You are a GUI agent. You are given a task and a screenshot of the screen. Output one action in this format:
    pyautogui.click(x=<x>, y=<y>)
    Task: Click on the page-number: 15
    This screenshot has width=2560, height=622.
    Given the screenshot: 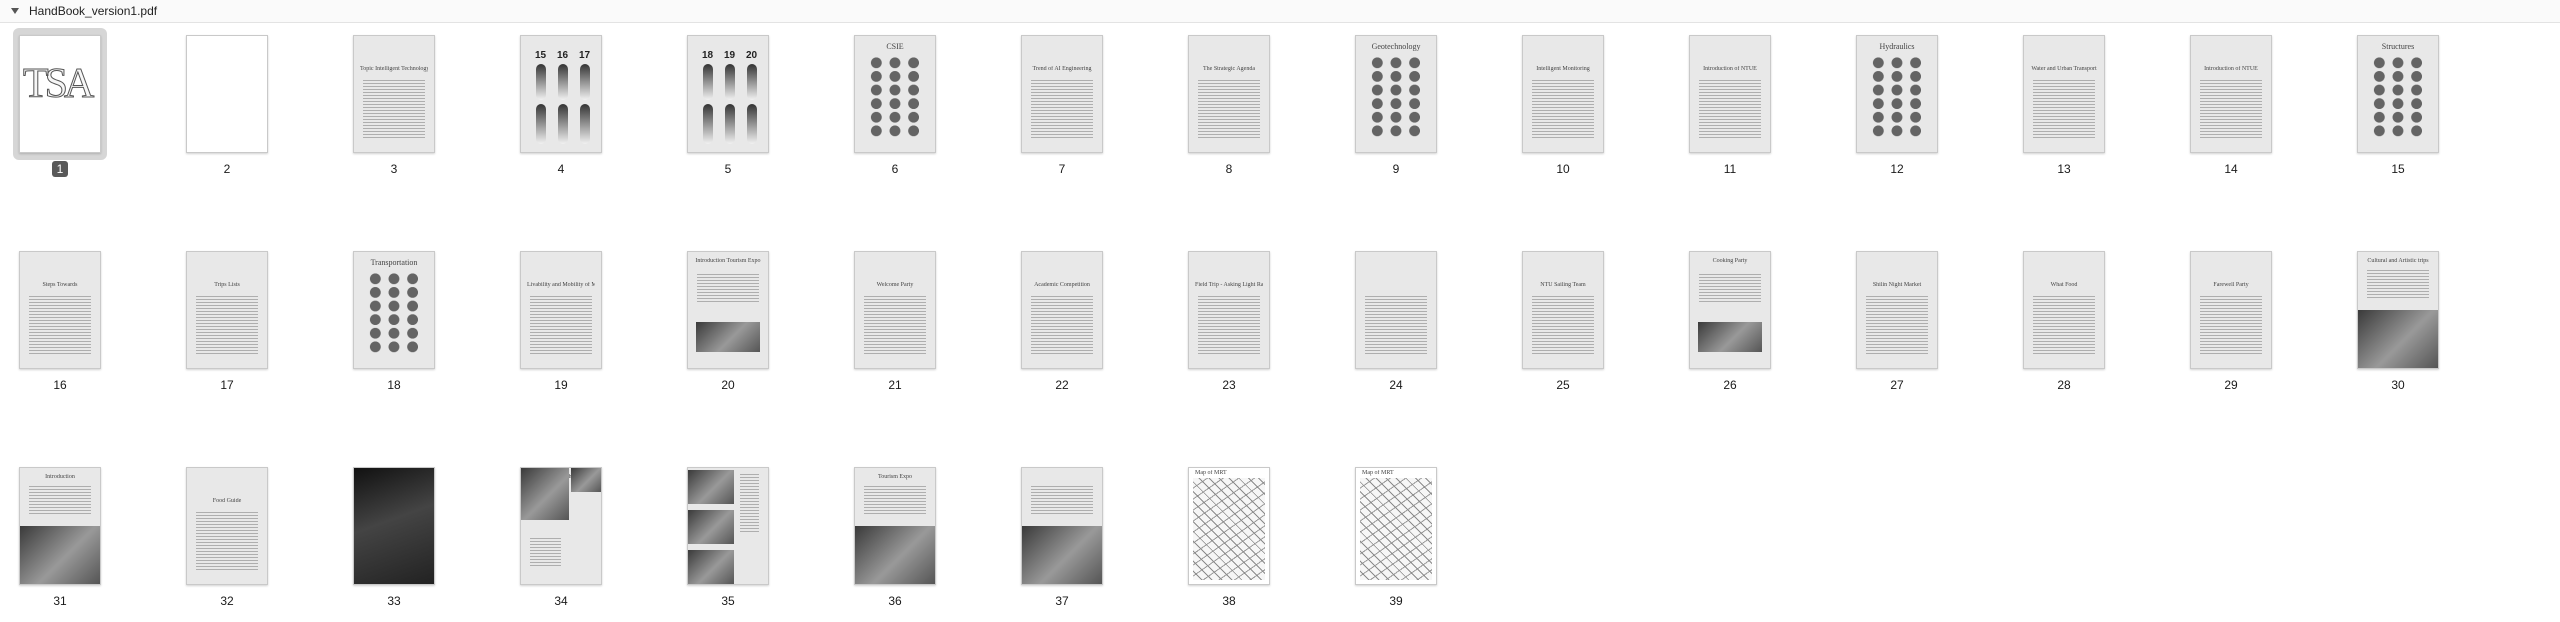 What is the action you would take?
    pyautogui.click(x=2398, y=169)
    